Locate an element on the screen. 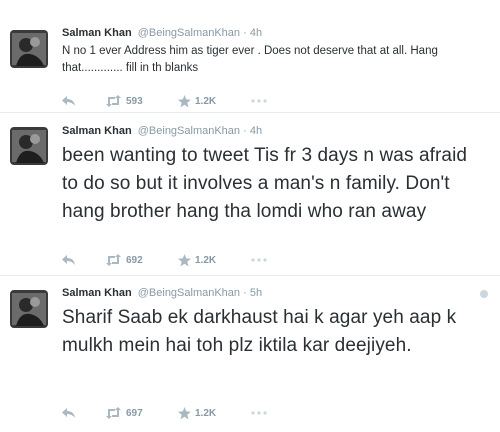 This screenshot has height=432, width=500. timestamp: 5h is located at coordinates (256, 293).